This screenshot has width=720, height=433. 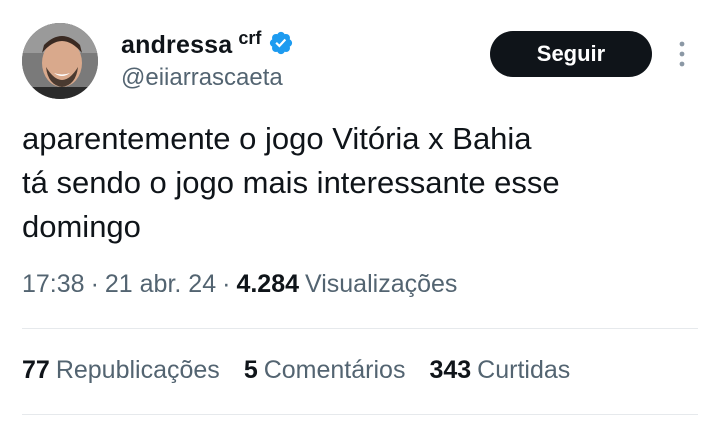 What do you see at coordinates (450, 370) in the screenshot?
I see `likes-count: 343` at bounding box center [450, 370].